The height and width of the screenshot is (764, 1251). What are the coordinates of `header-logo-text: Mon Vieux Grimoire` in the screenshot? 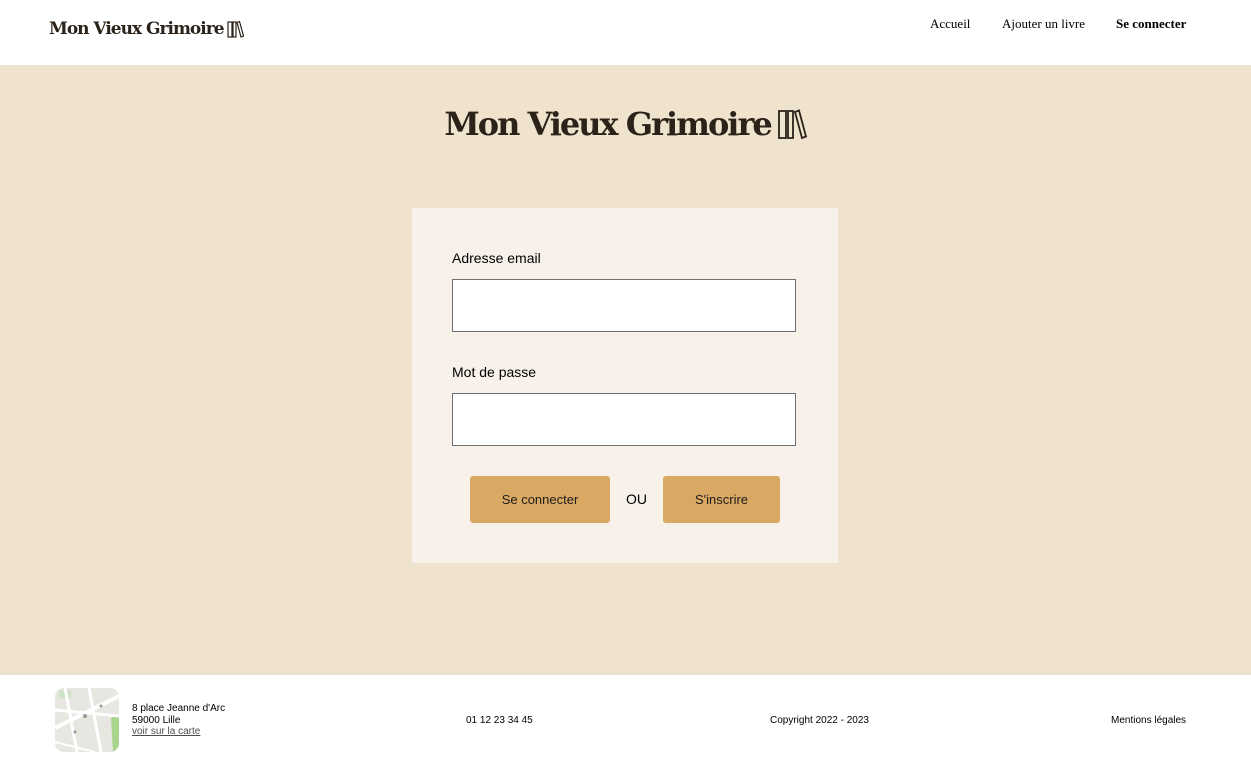 It's located at (137, 29).